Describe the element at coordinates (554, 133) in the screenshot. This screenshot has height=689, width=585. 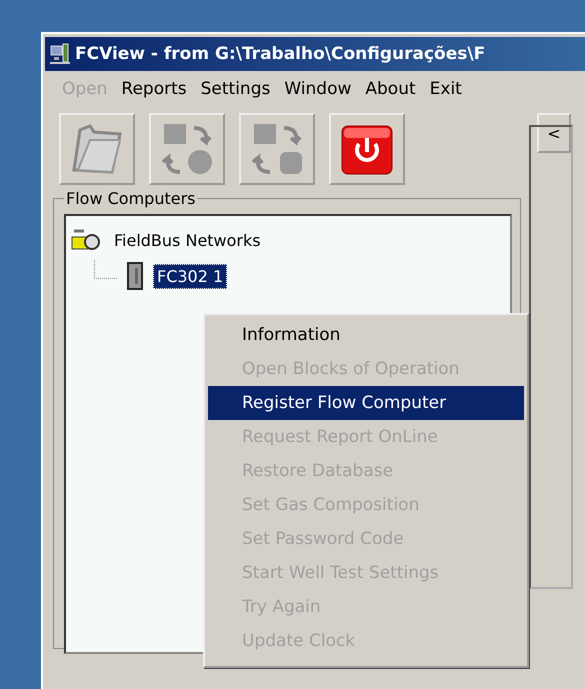
I see `collapse-button: <` at that location.